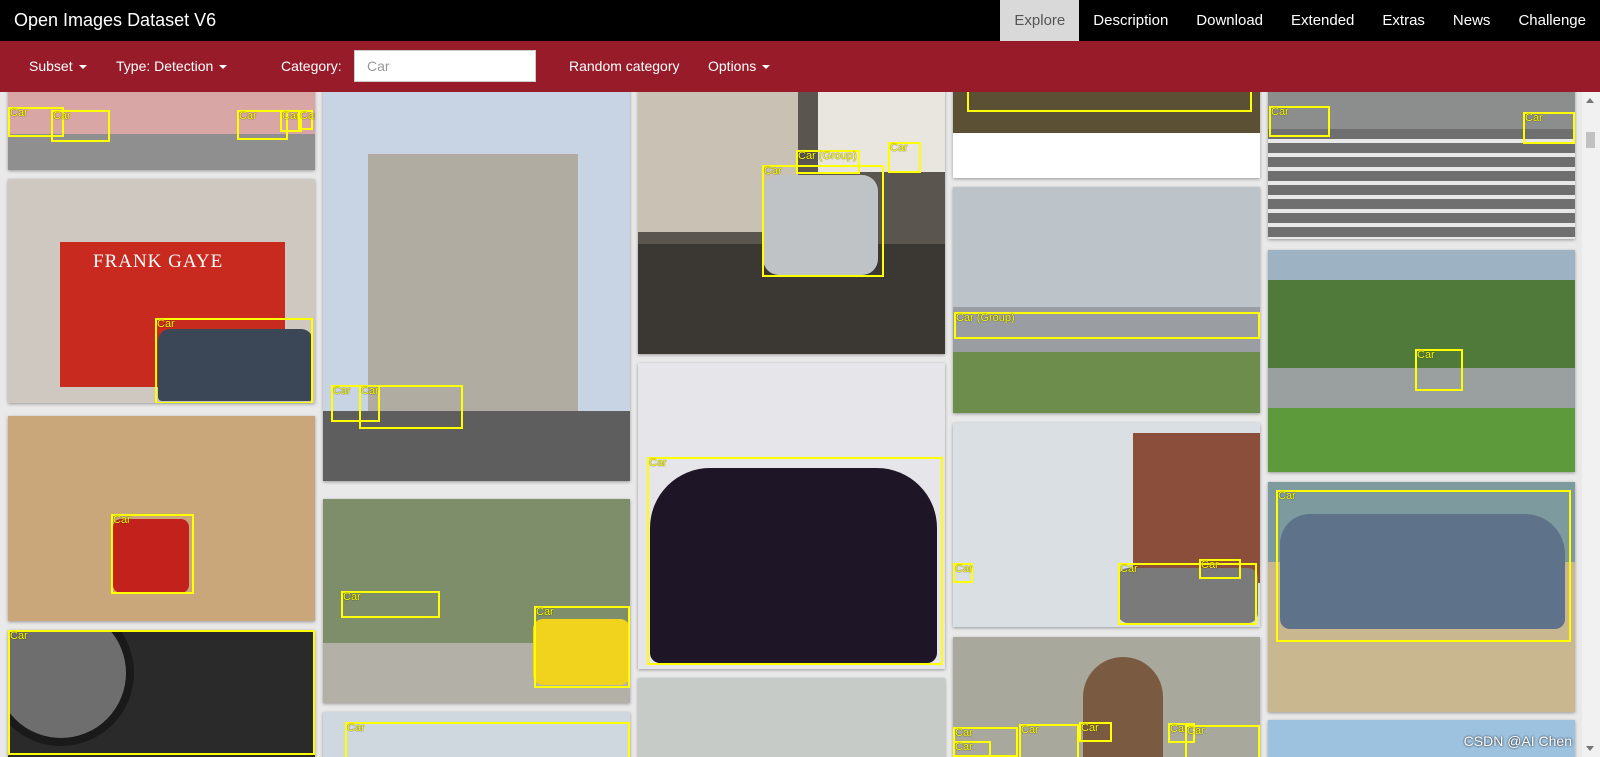  Describe the element at coordinates (158, 261) in the screenshot. I see `shop-sign: FRANK GAYE` at that location.